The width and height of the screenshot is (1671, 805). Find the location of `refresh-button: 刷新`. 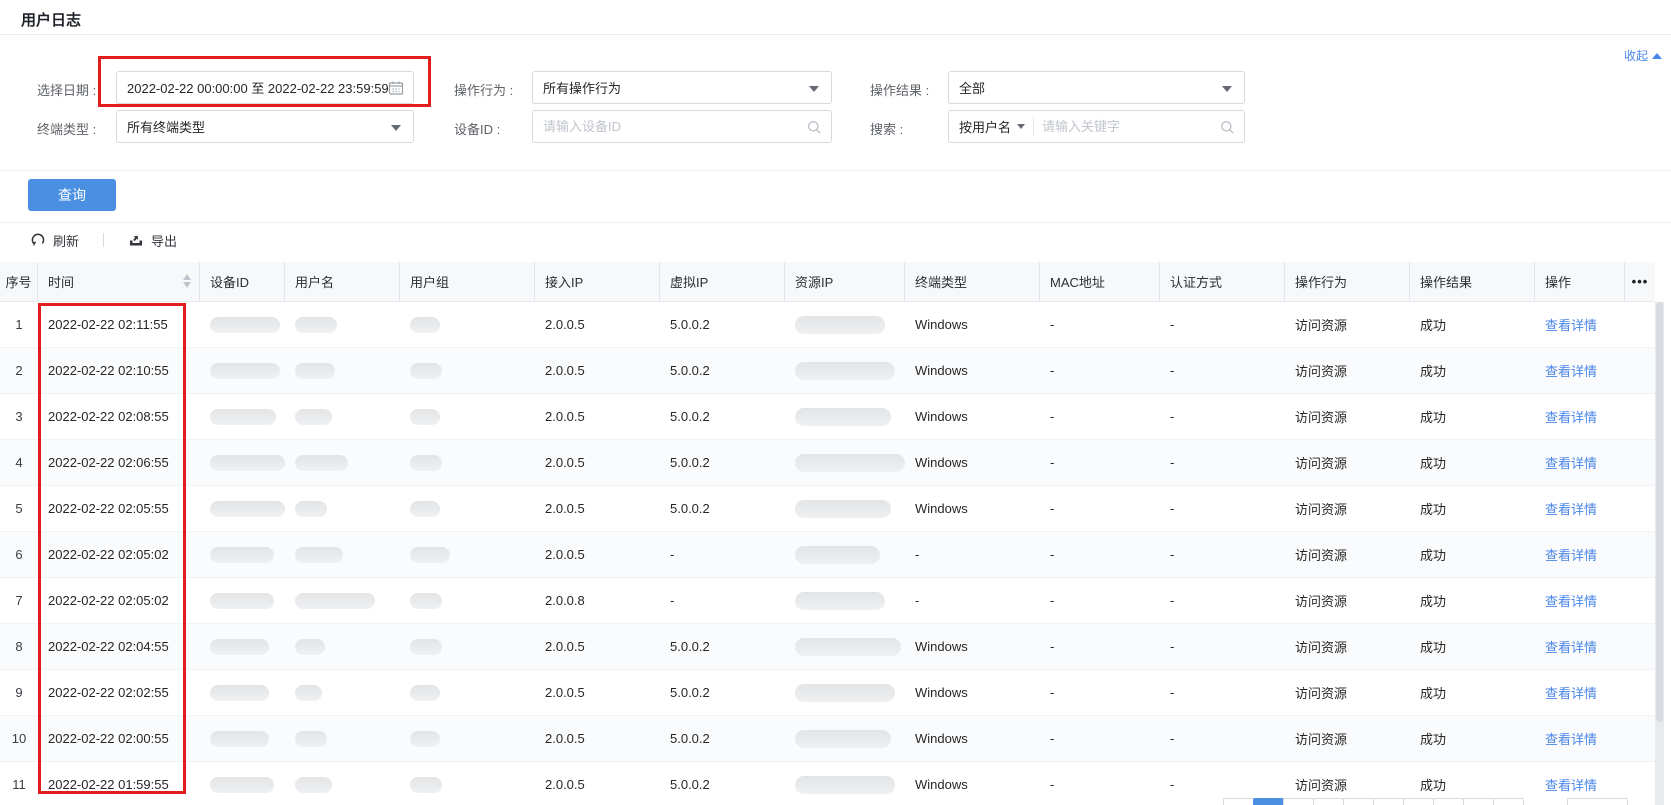

refresh-button: 刷新 is located at coordinates (54, 240).